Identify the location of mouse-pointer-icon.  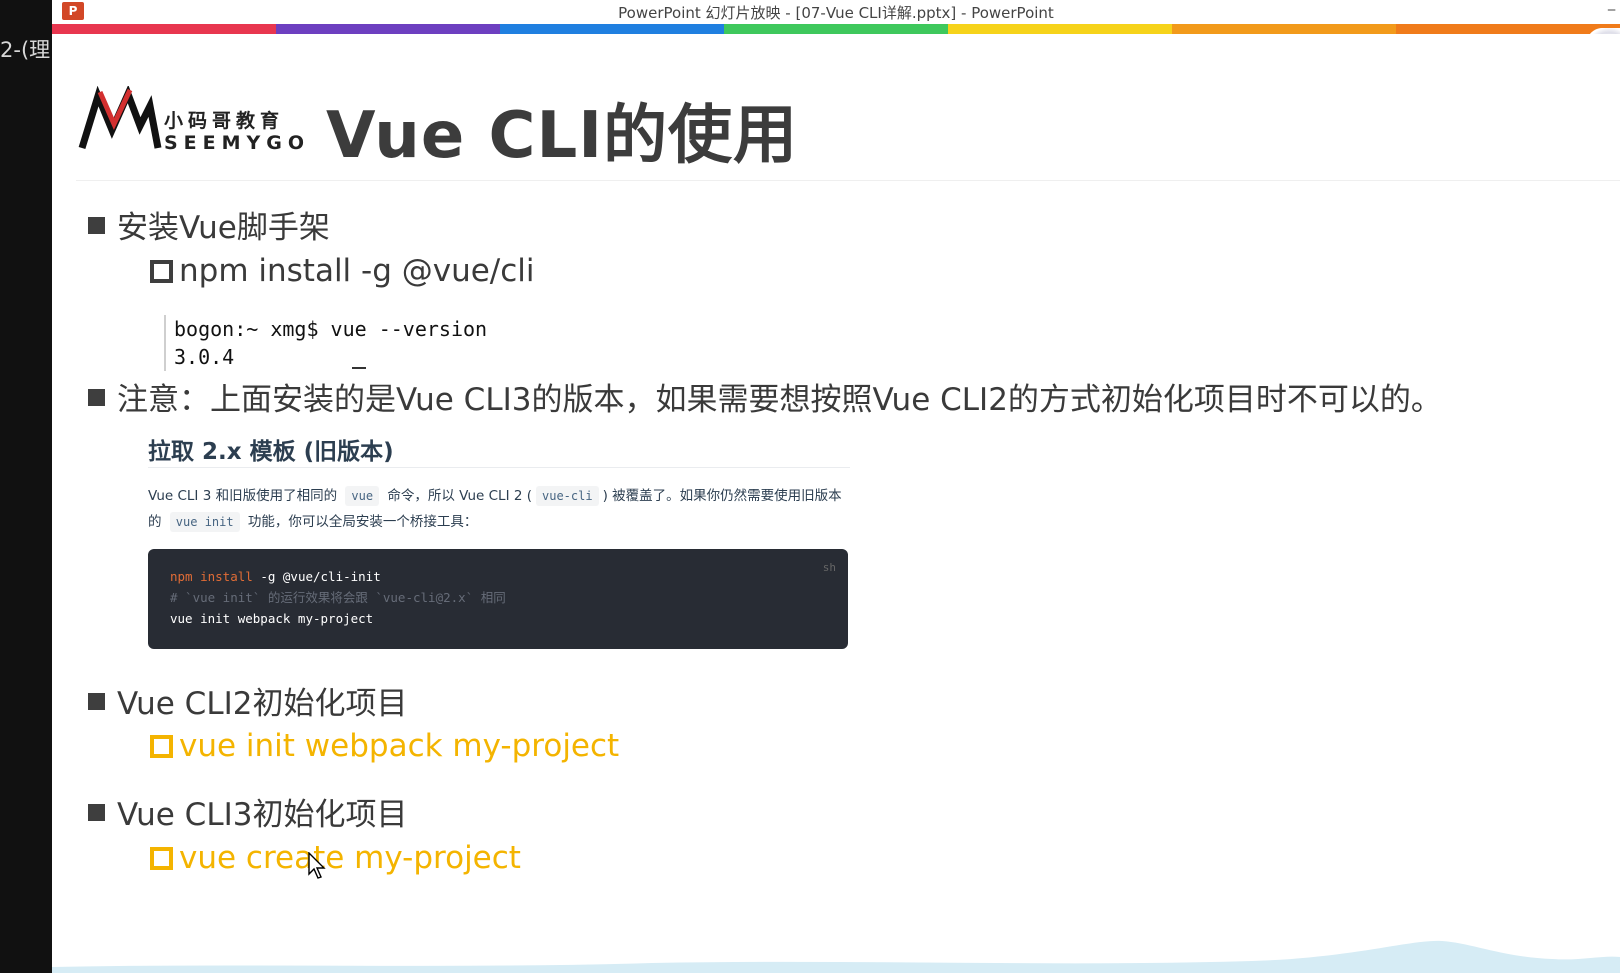
(317, 865).